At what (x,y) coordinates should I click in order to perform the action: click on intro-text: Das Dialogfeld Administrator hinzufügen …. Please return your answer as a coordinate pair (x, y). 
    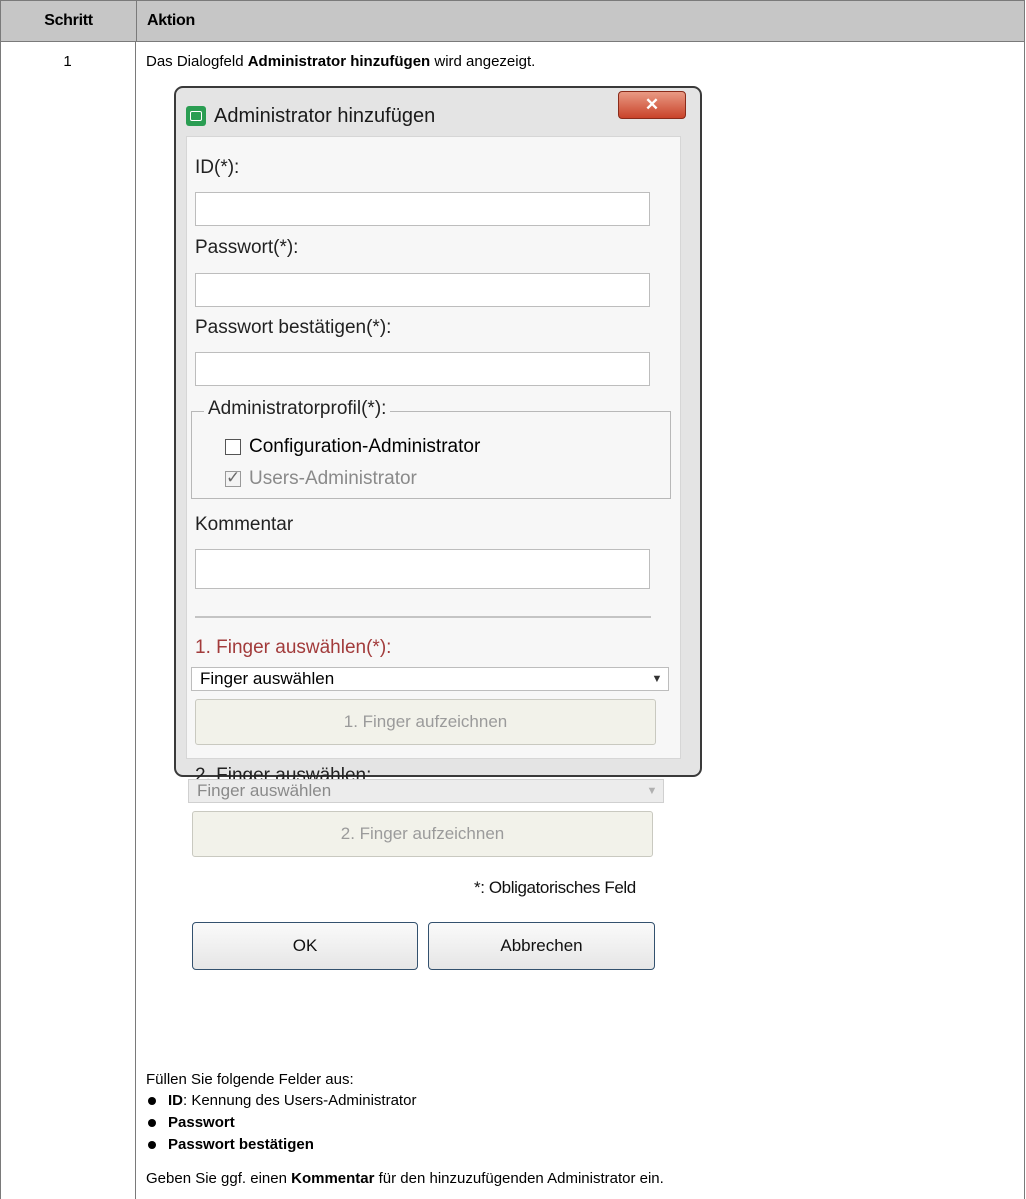
    Looking at the image, I should click on (341, 61).